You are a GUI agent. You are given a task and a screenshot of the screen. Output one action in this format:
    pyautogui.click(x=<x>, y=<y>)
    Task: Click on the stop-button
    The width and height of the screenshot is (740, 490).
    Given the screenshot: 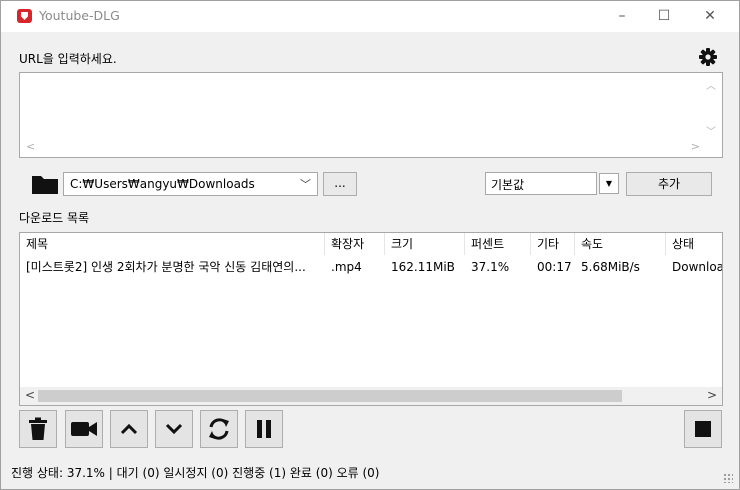 What is the action you would take?
    pyautogui.click(x=703, y=429)
    